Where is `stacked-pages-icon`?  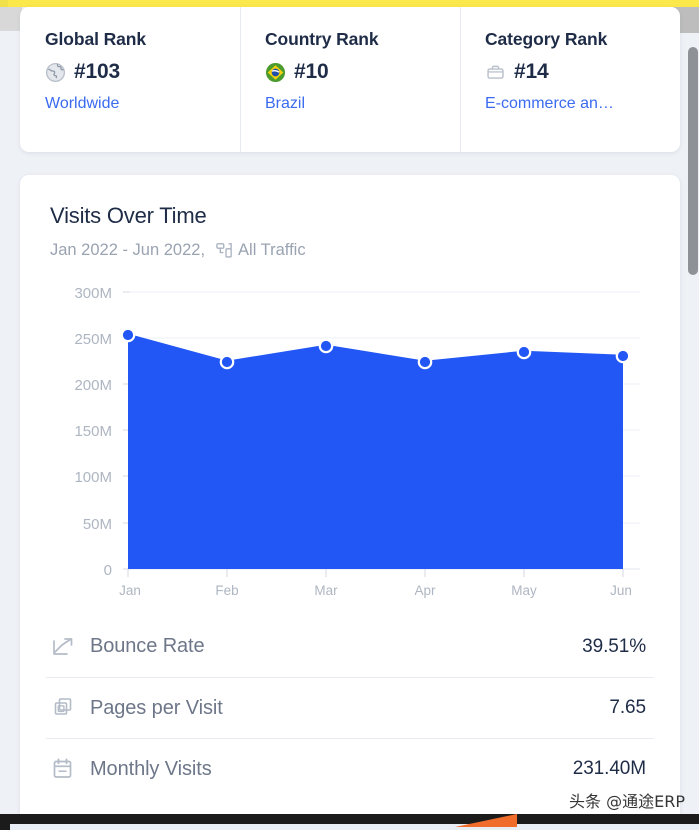 stacked-pages-icon is located at coordinates (63, 708).